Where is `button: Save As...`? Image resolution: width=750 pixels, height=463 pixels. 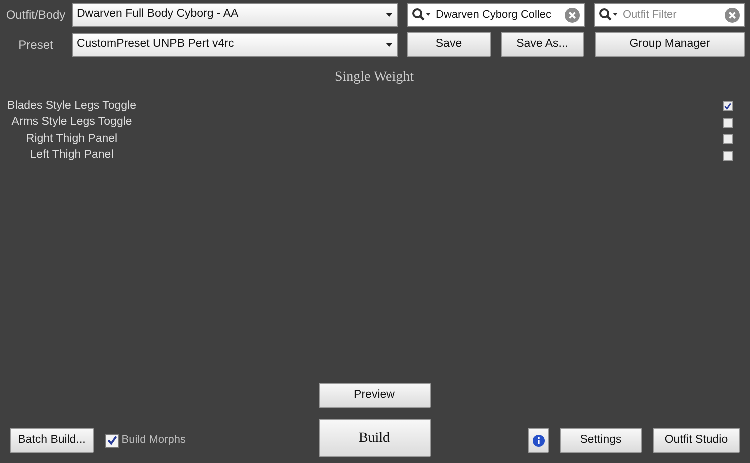
button: Save As... is located at coordinates (542, 44).